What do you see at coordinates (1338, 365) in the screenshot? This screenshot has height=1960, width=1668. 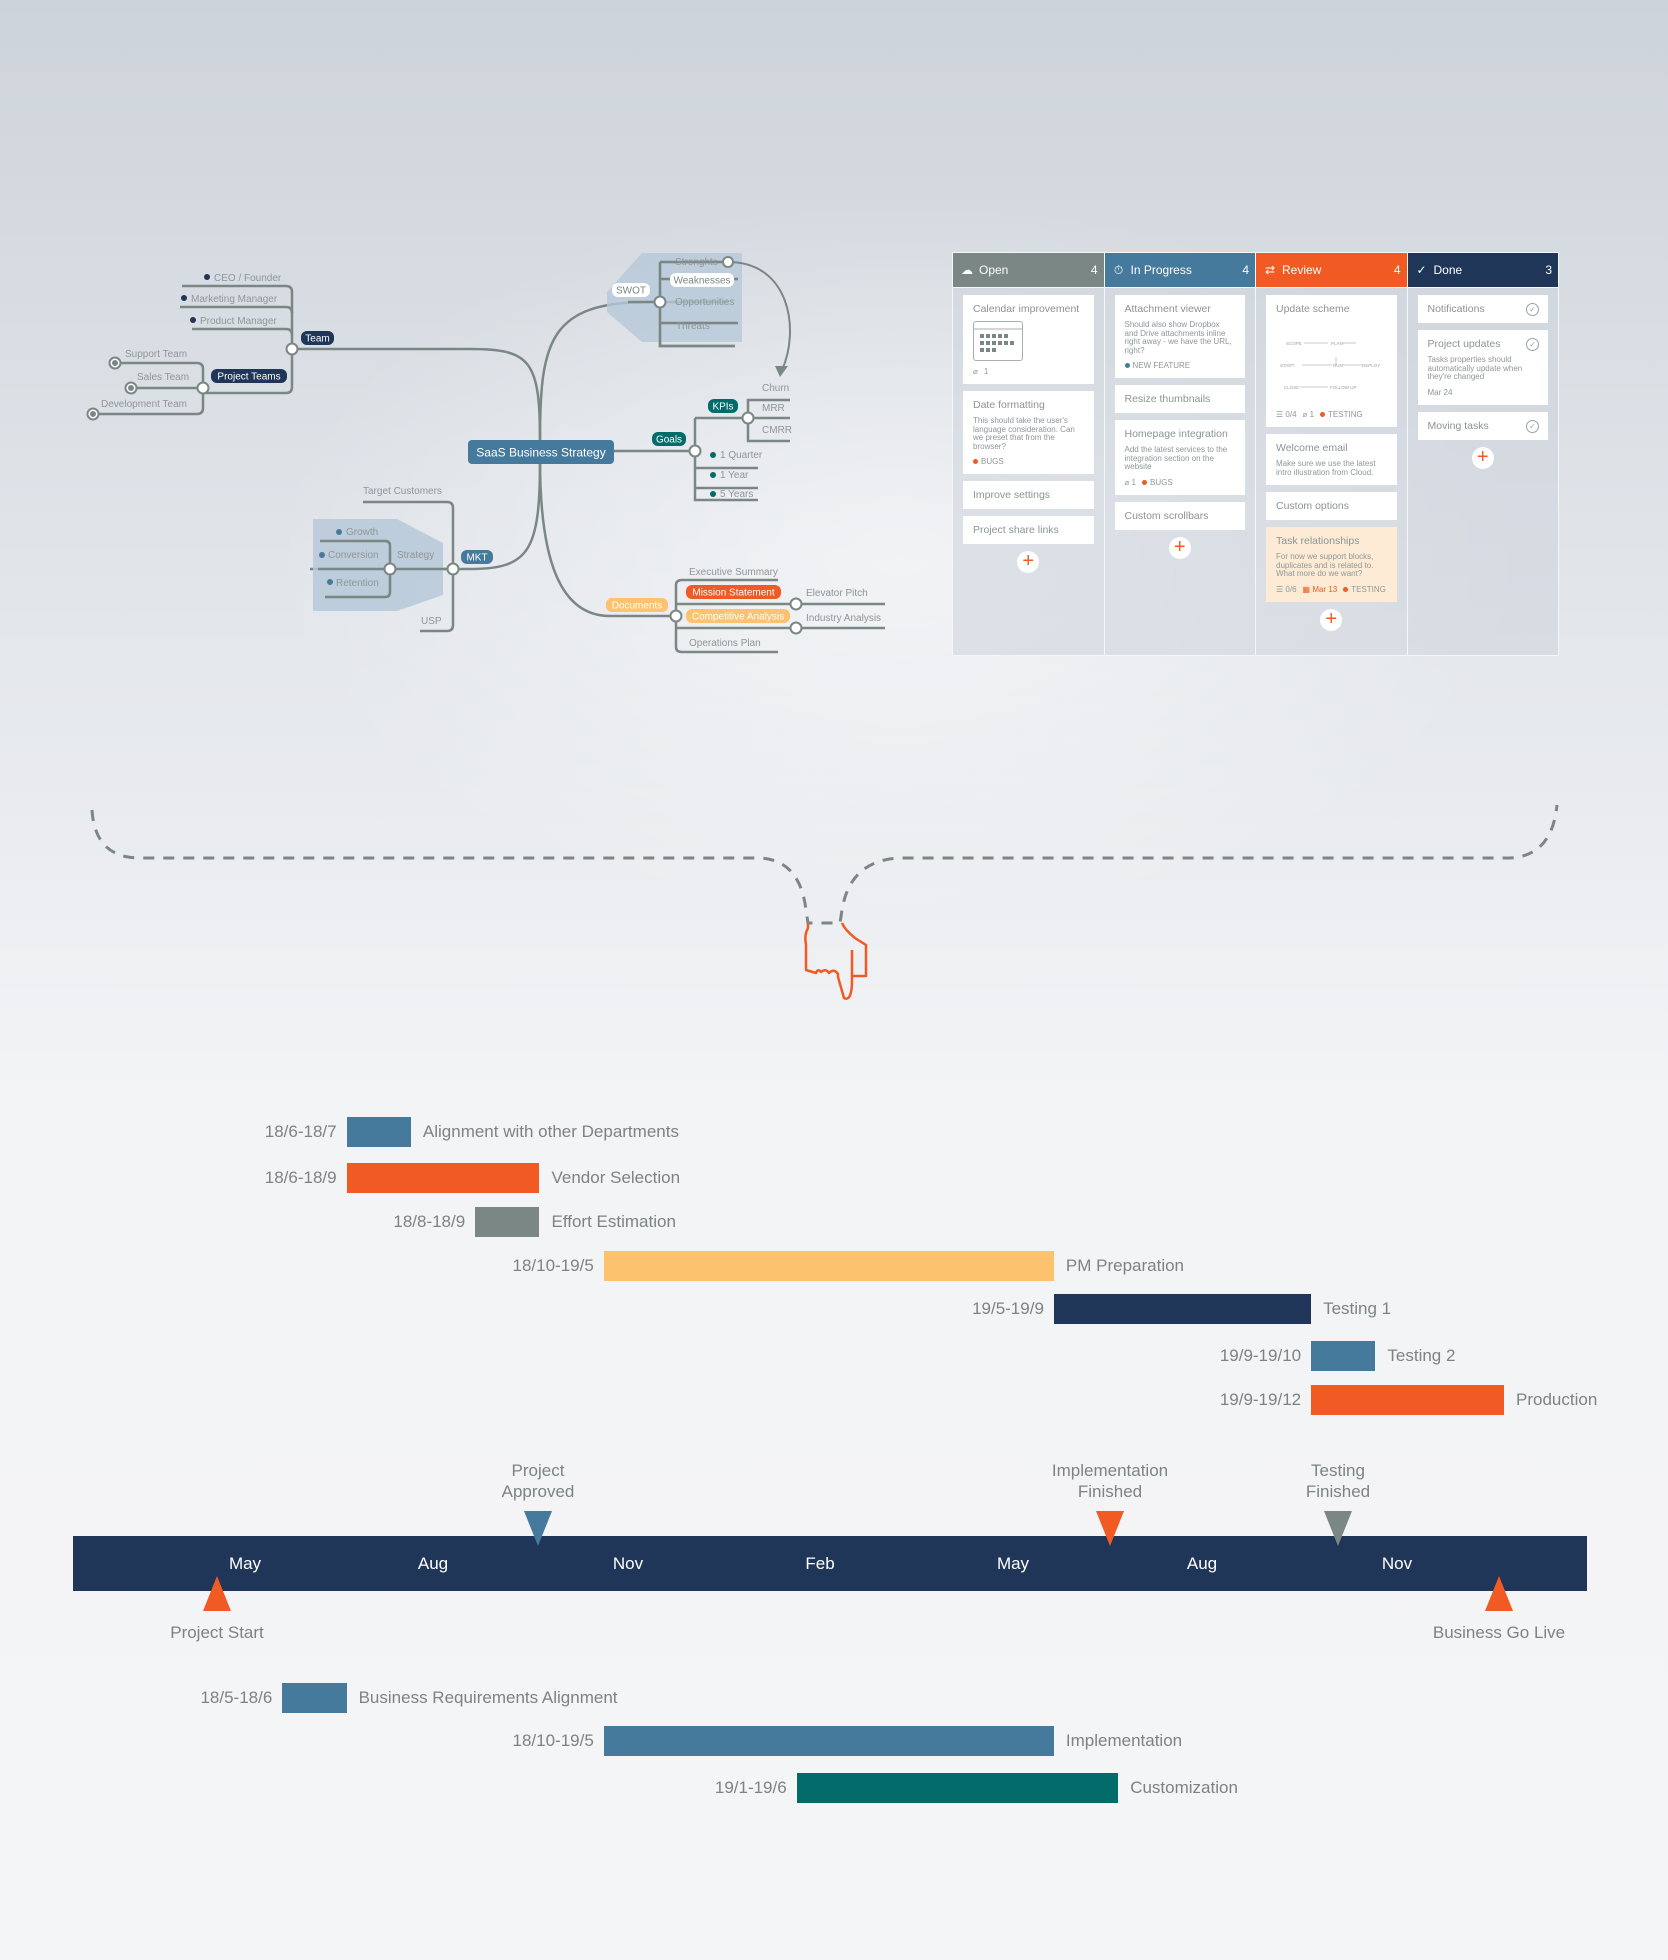 I see `svg-text: RUN` at bounding box center [1338, 365].